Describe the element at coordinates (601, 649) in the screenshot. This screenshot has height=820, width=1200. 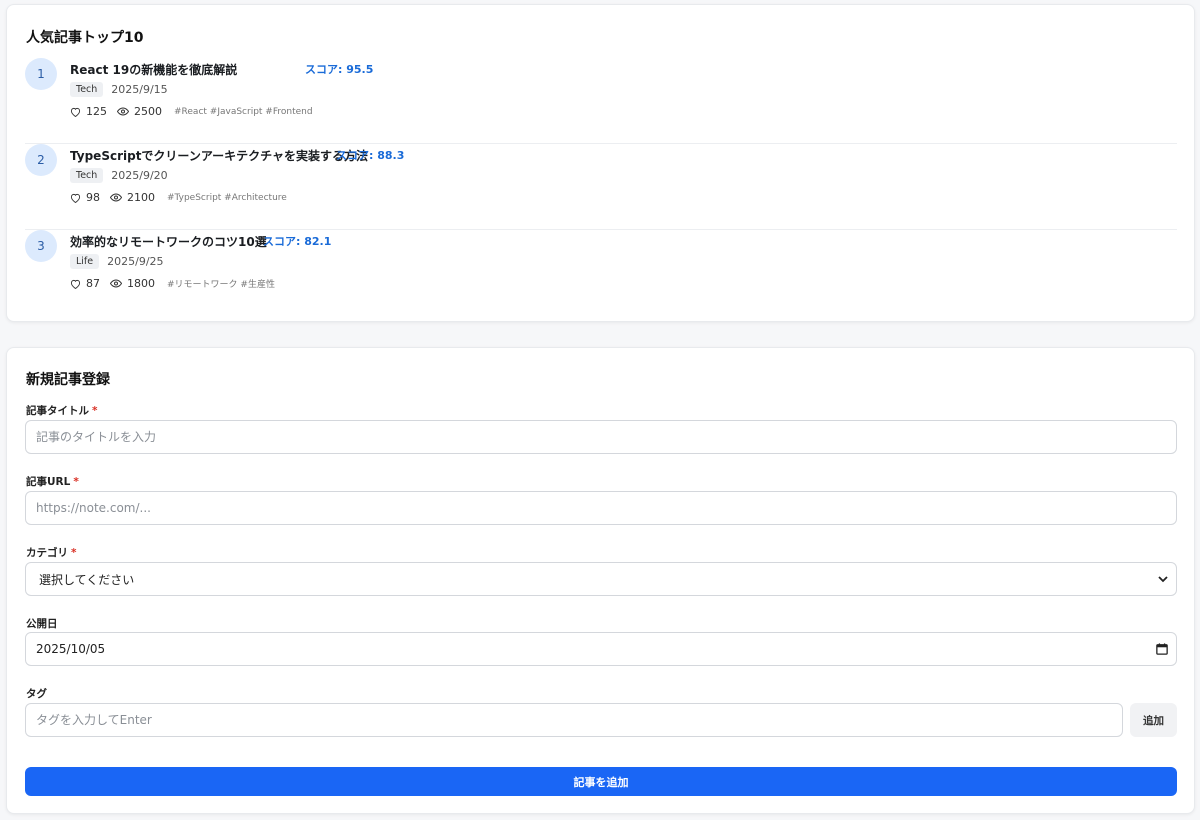
I see `publish-date-input: 2025/10/05` at that location.